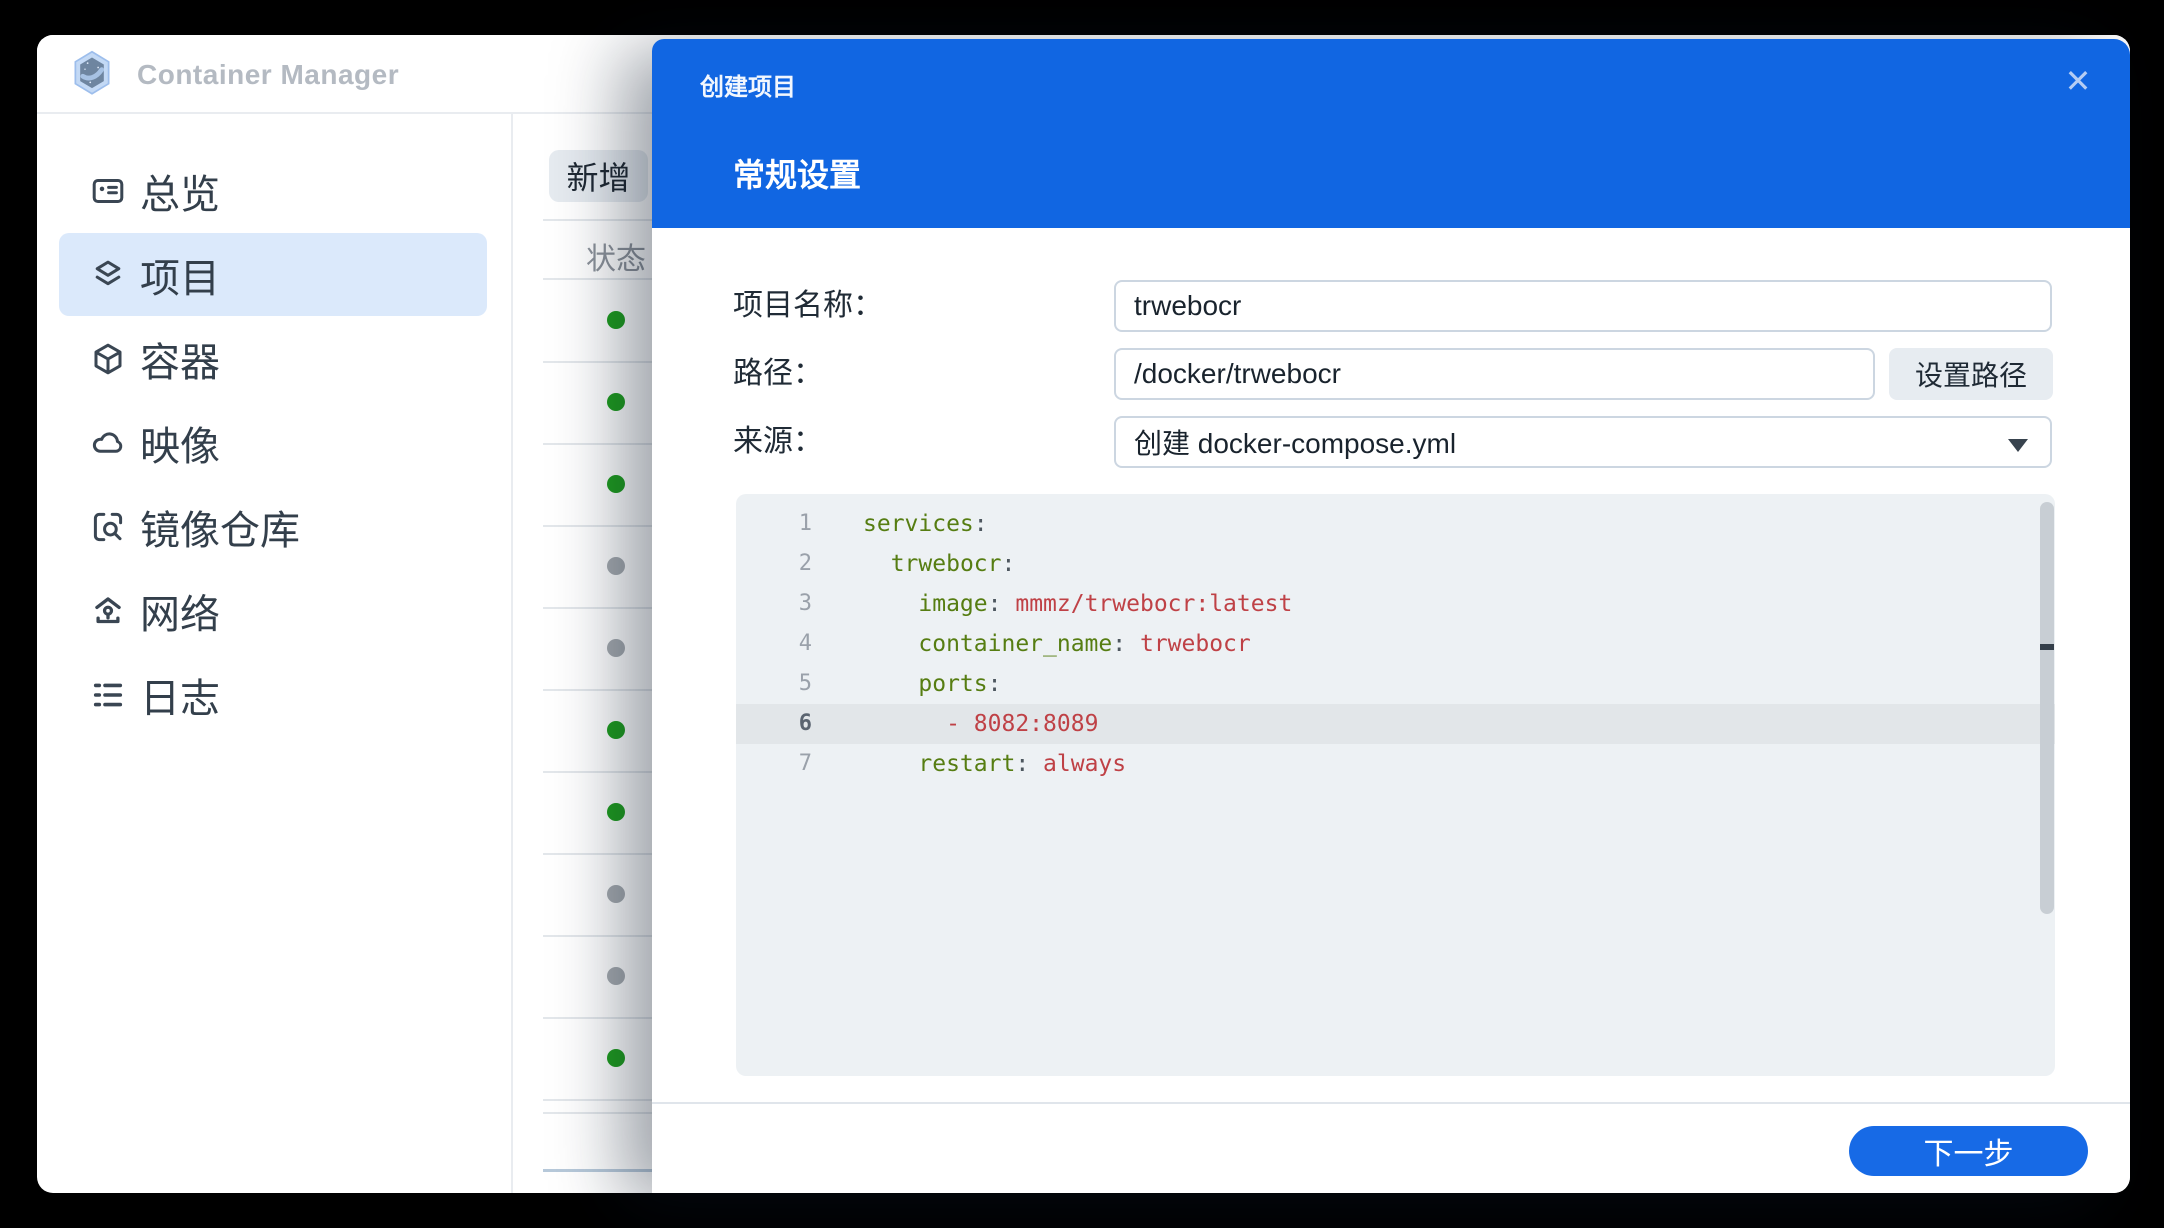  Describe the element at coordinates (1395, 764) in the screenshot. I see `code-line: 7 restart: always` at that location.